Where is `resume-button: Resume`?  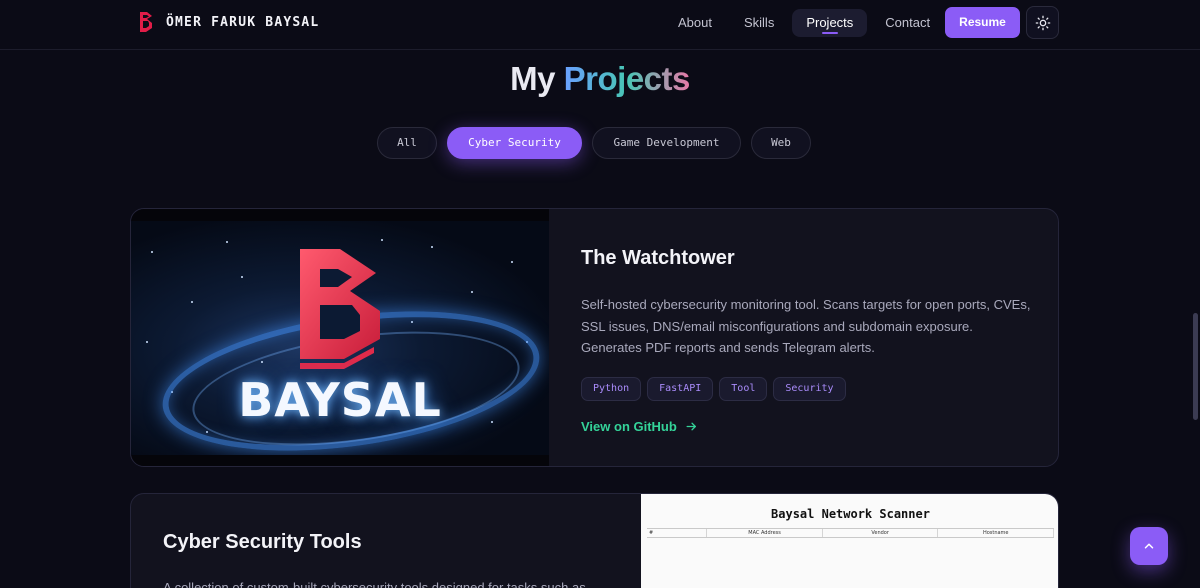 resume-button: Resume is located at coordinates (982, 22).